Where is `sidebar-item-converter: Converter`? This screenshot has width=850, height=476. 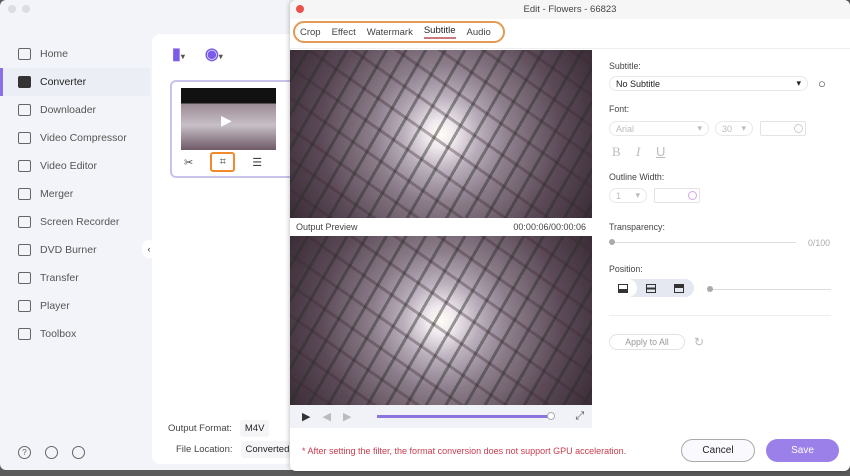
sidebar-item-converter: Converter is located at coordinates (75, 82).